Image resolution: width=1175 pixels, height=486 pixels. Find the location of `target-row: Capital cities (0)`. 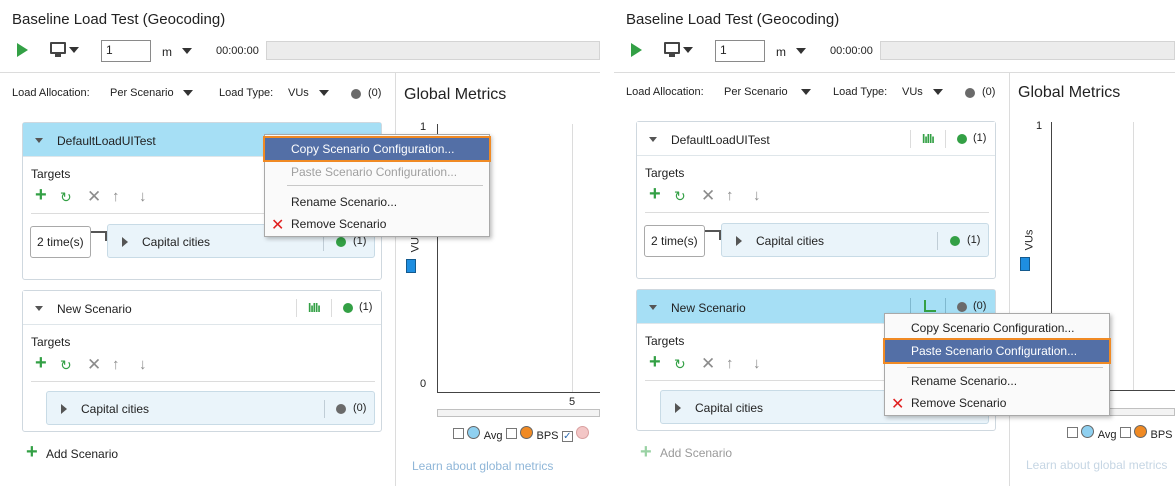

target-row: Capital cities (0) is located at coordinates (210, 408).